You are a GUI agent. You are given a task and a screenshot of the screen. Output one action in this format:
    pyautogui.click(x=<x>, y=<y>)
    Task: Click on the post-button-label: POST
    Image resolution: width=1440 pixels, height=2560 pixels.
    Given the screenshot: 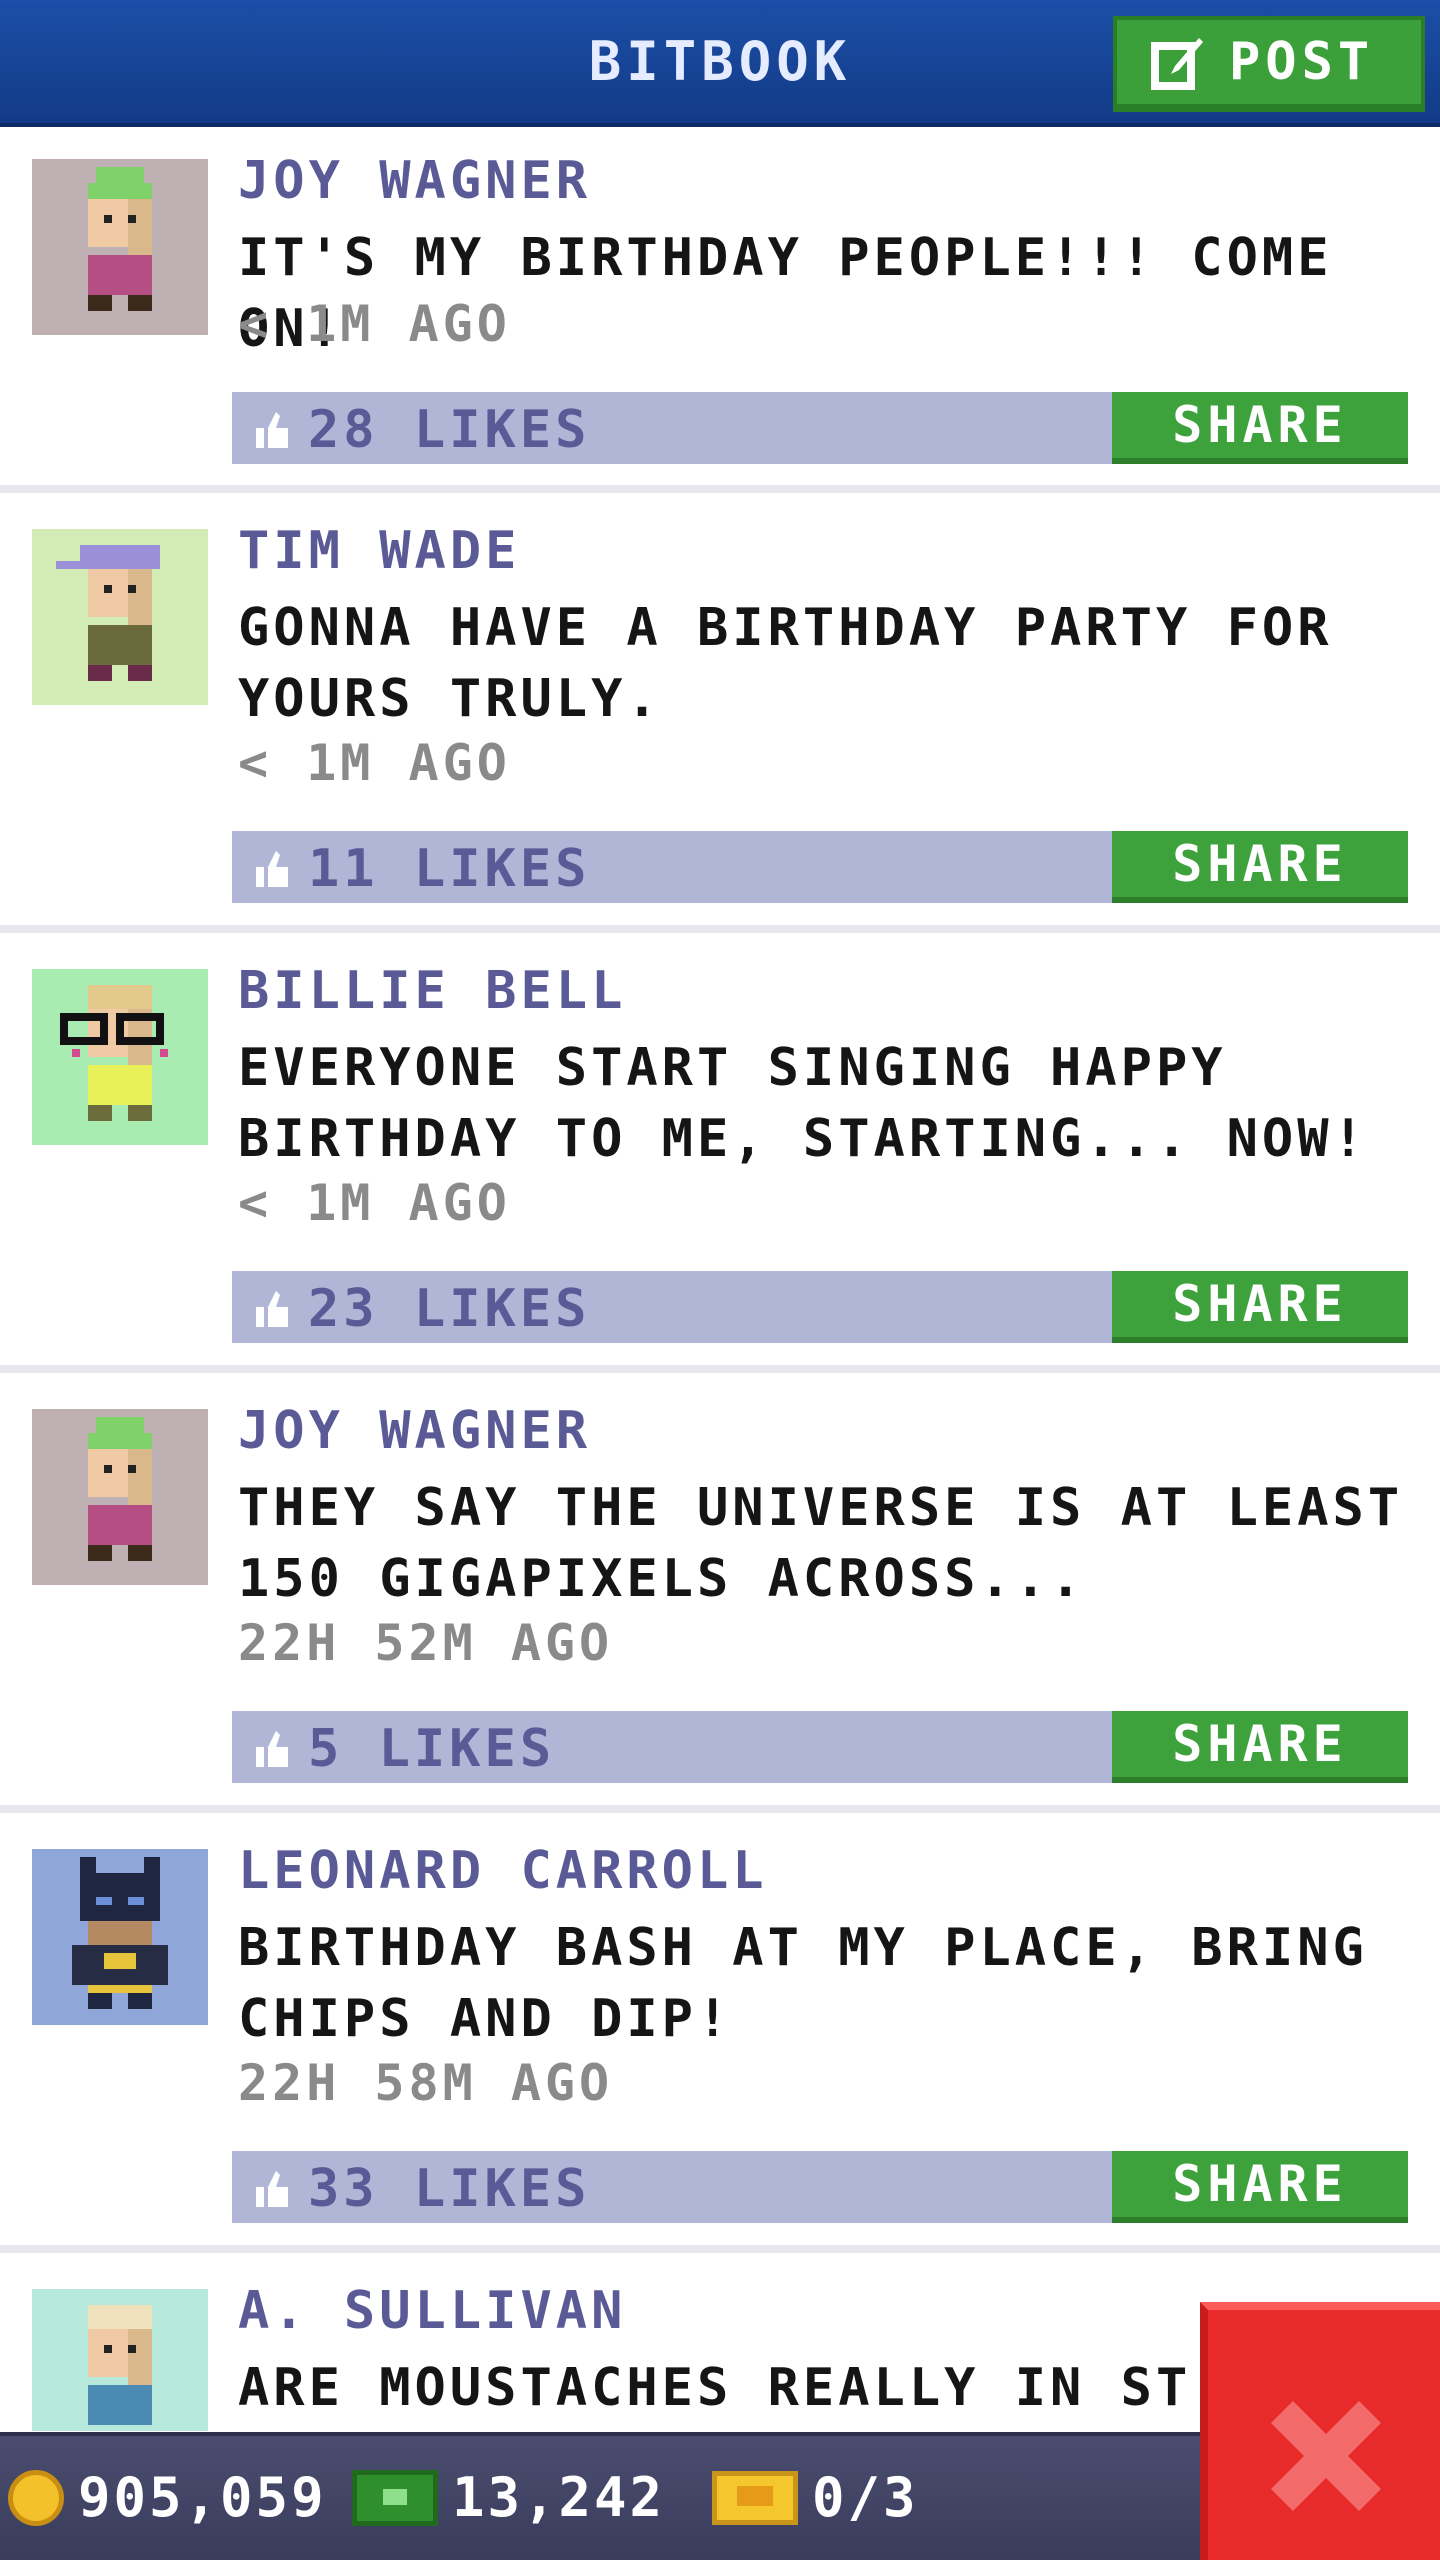 What is the action you would take?
    pyautogui.click(x=1302, y=62)
    